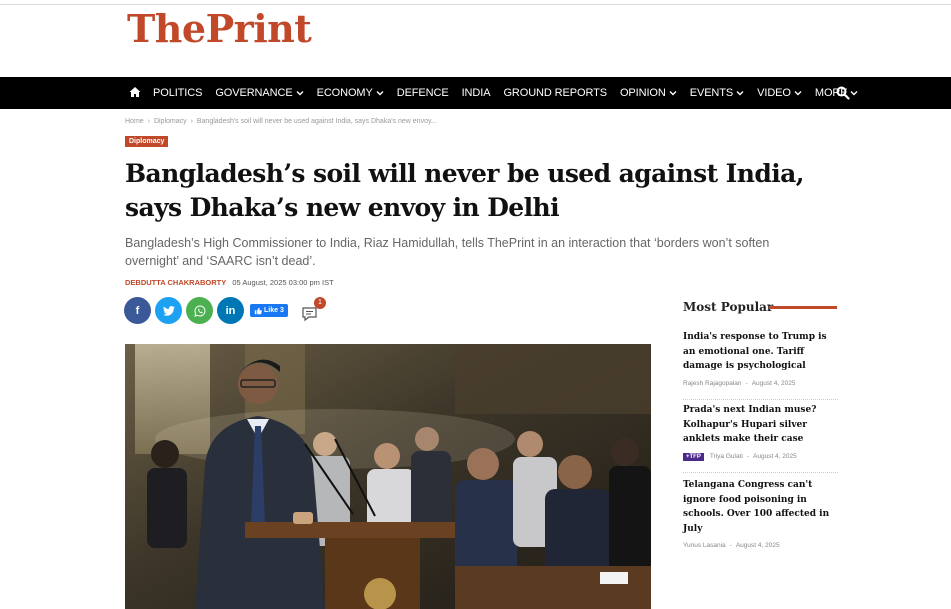  What do you see at coordinates (726, 456) in the screenshot?
I see `most-popular-item-author: Triya Gulati` at bounding box center [726, 456].